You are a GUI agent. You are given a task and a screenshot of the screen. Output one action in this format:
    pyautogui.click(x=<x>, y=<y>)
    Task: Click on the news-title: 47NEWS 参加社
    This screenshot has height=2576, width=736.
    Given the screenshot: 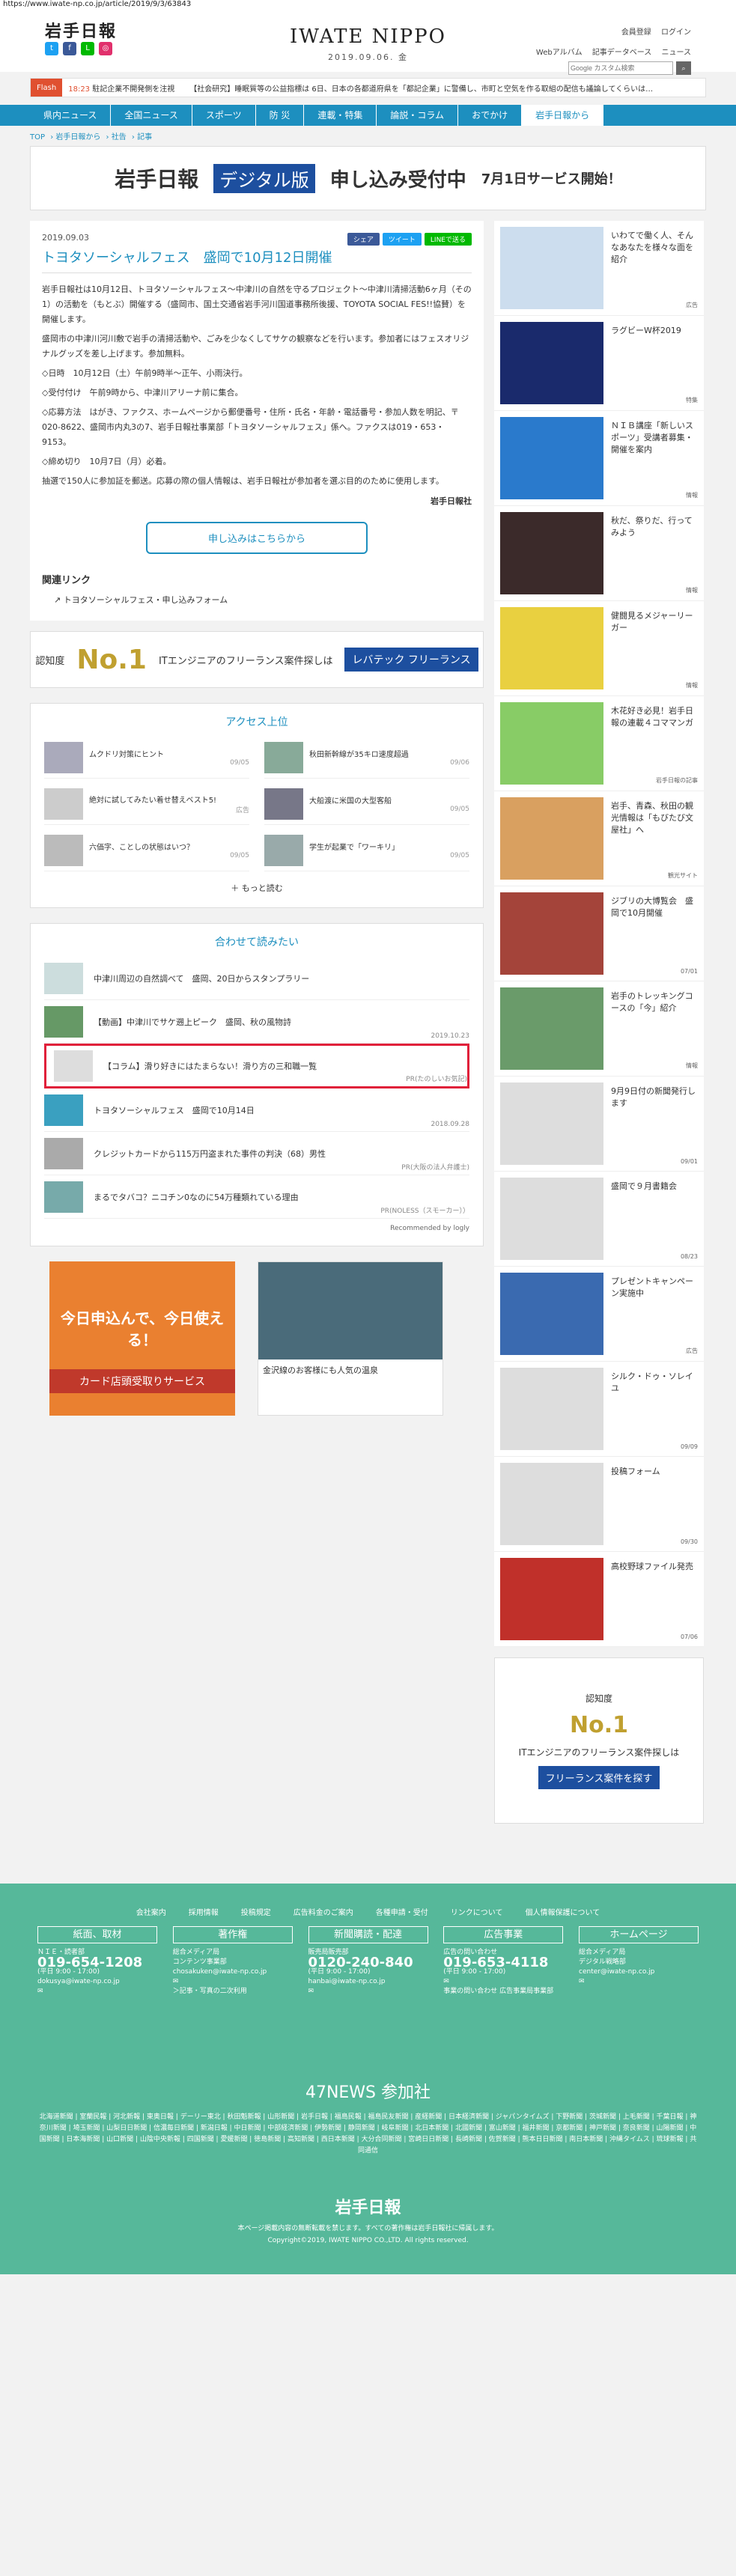 What is the action you would take?
    pyautogui.click(x=368, y=2092)
    